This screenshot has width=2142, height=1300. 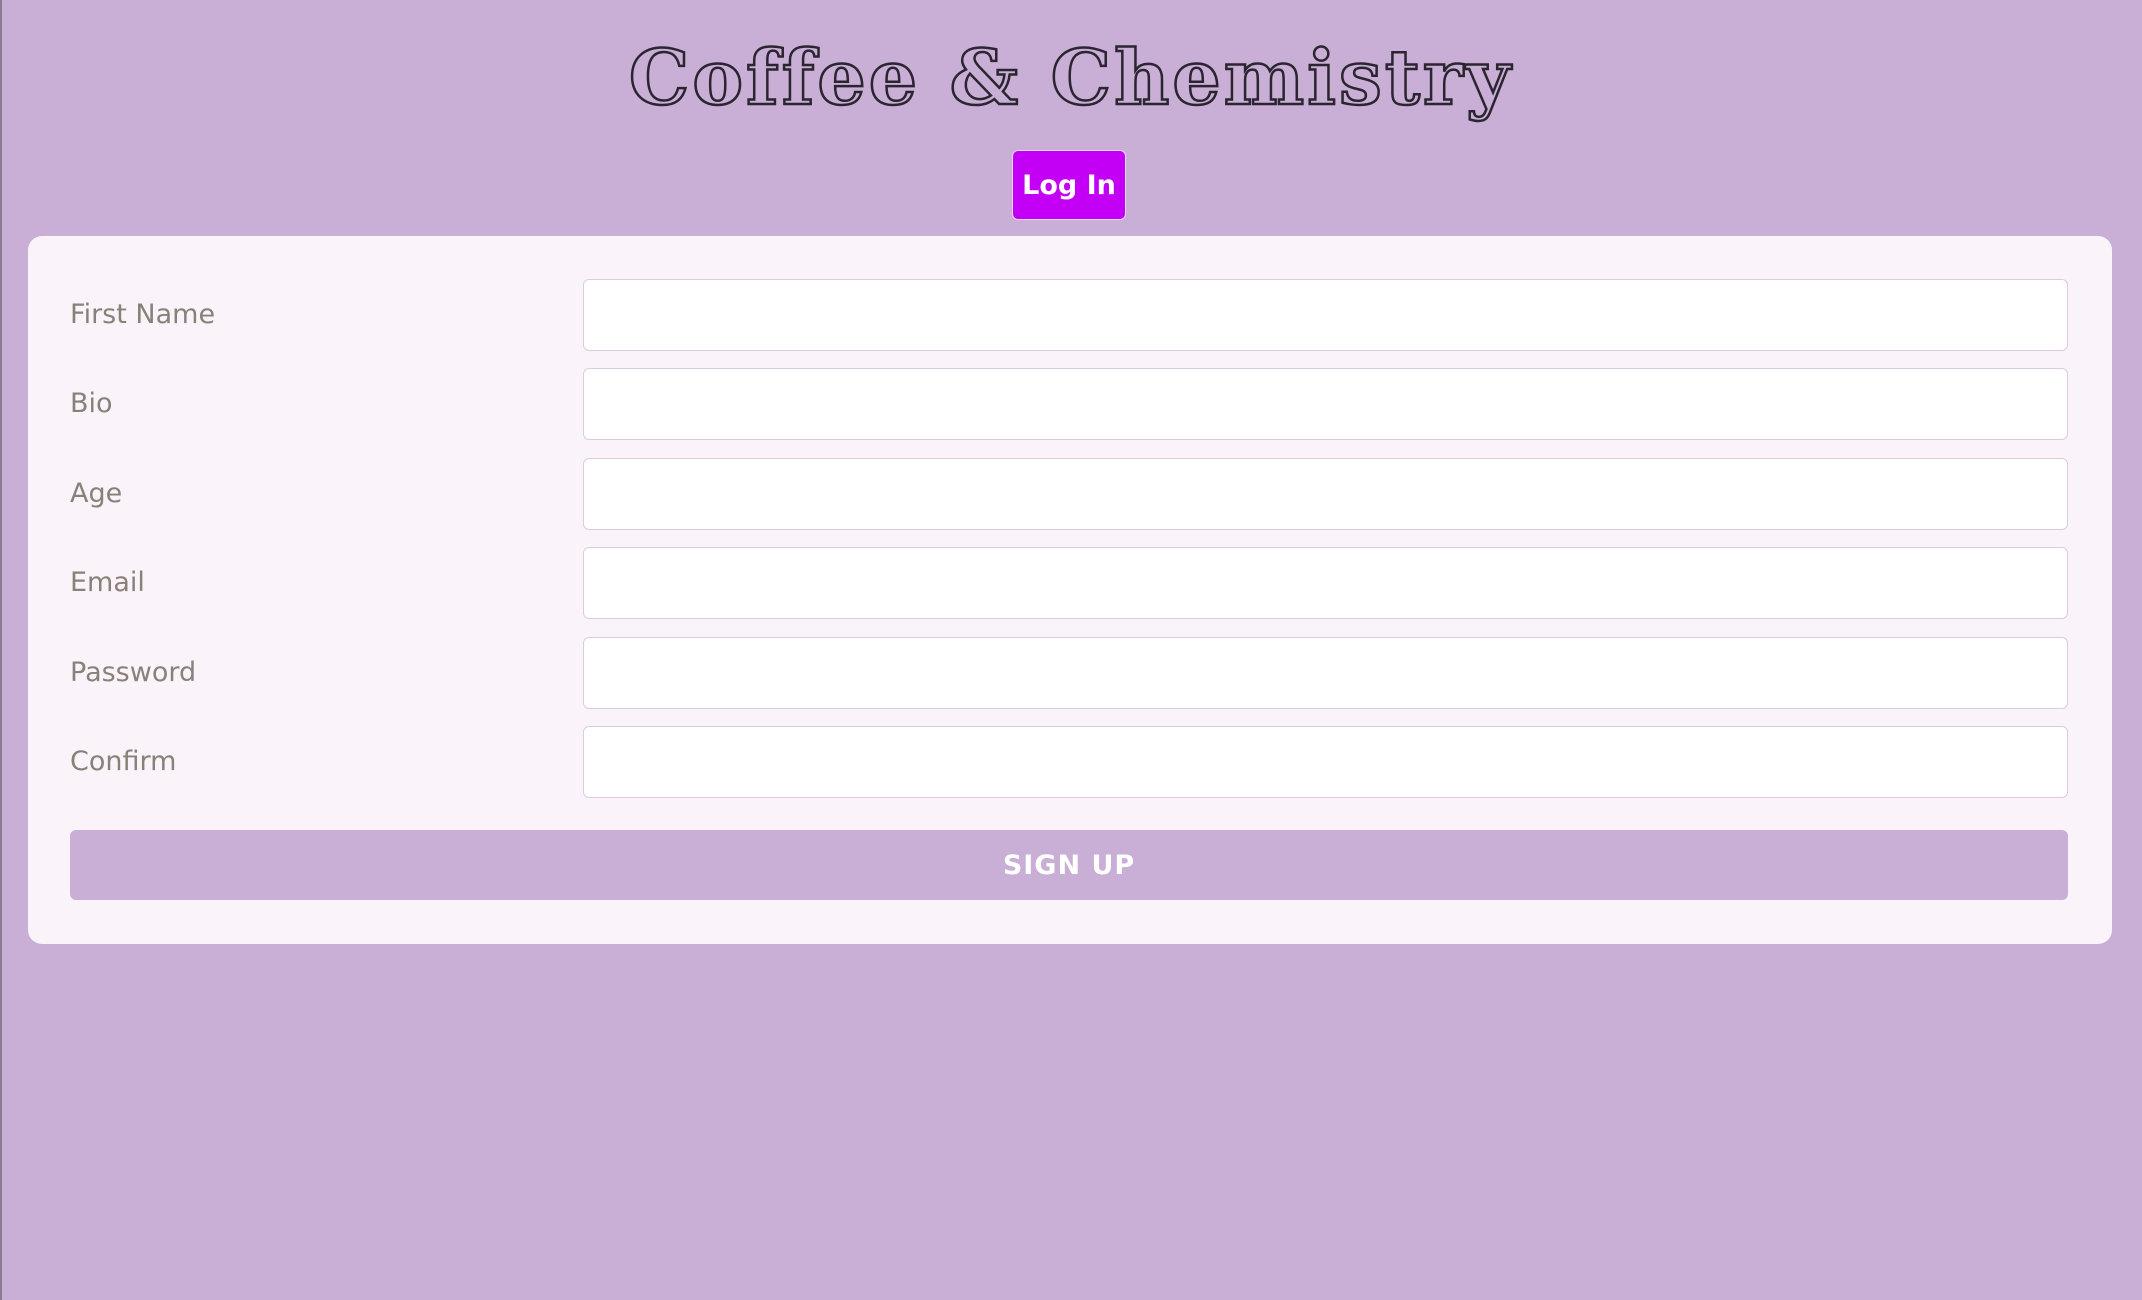 I want to click on confirm-label: Confirm, so click(x=123, y=761).